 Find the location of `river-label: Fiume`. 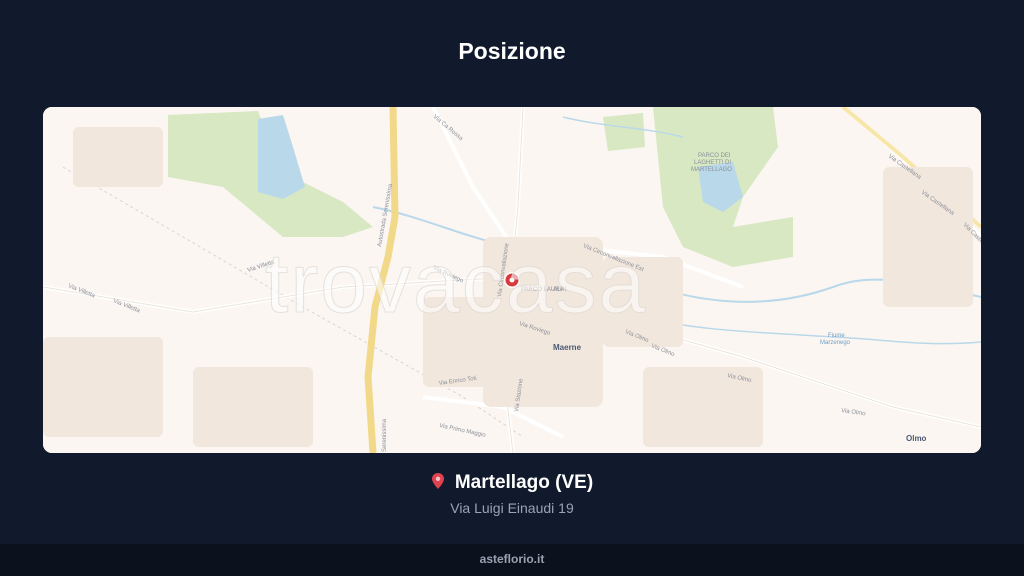

river-label: Fiume is located at coordinates (836, 336).